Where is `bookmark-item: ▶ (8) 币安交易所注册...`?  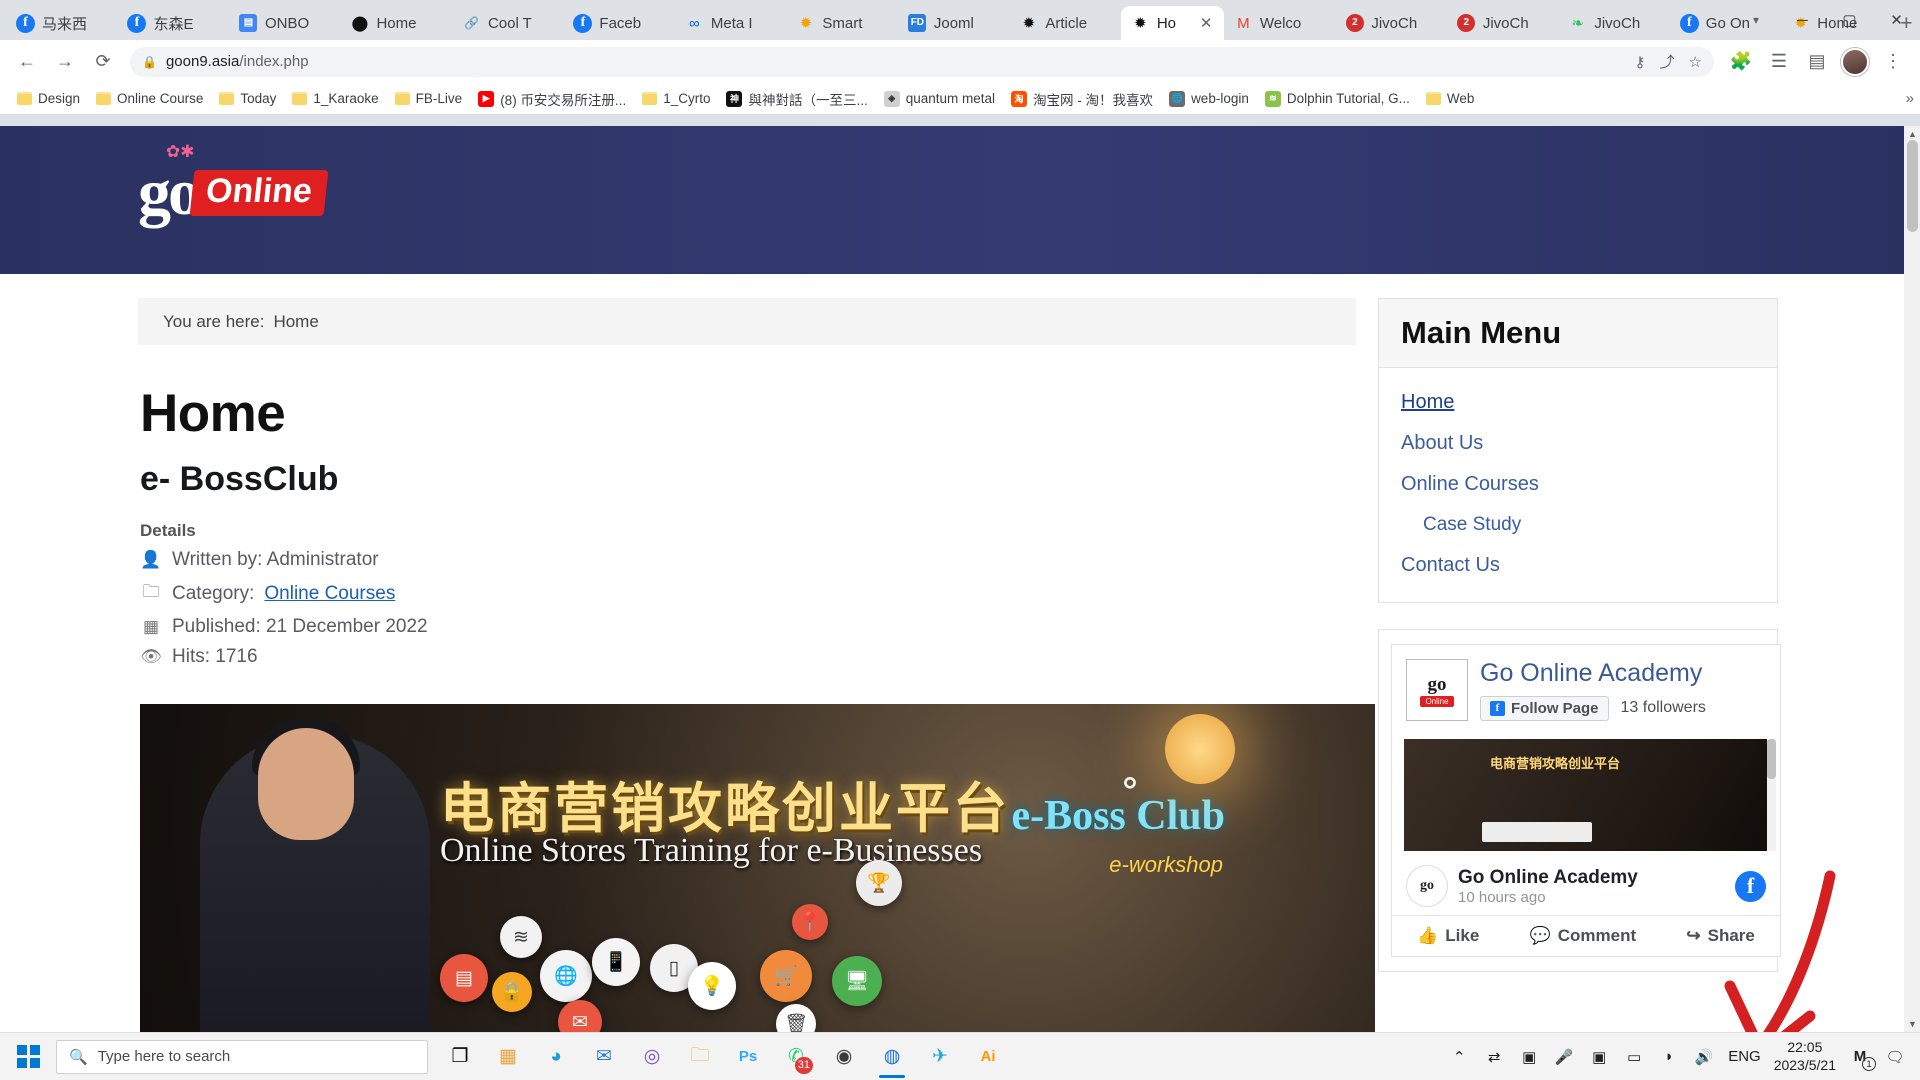 bookmark-item: ▶ (8) 币安交易所注册... is located at coordinates (552, 99).